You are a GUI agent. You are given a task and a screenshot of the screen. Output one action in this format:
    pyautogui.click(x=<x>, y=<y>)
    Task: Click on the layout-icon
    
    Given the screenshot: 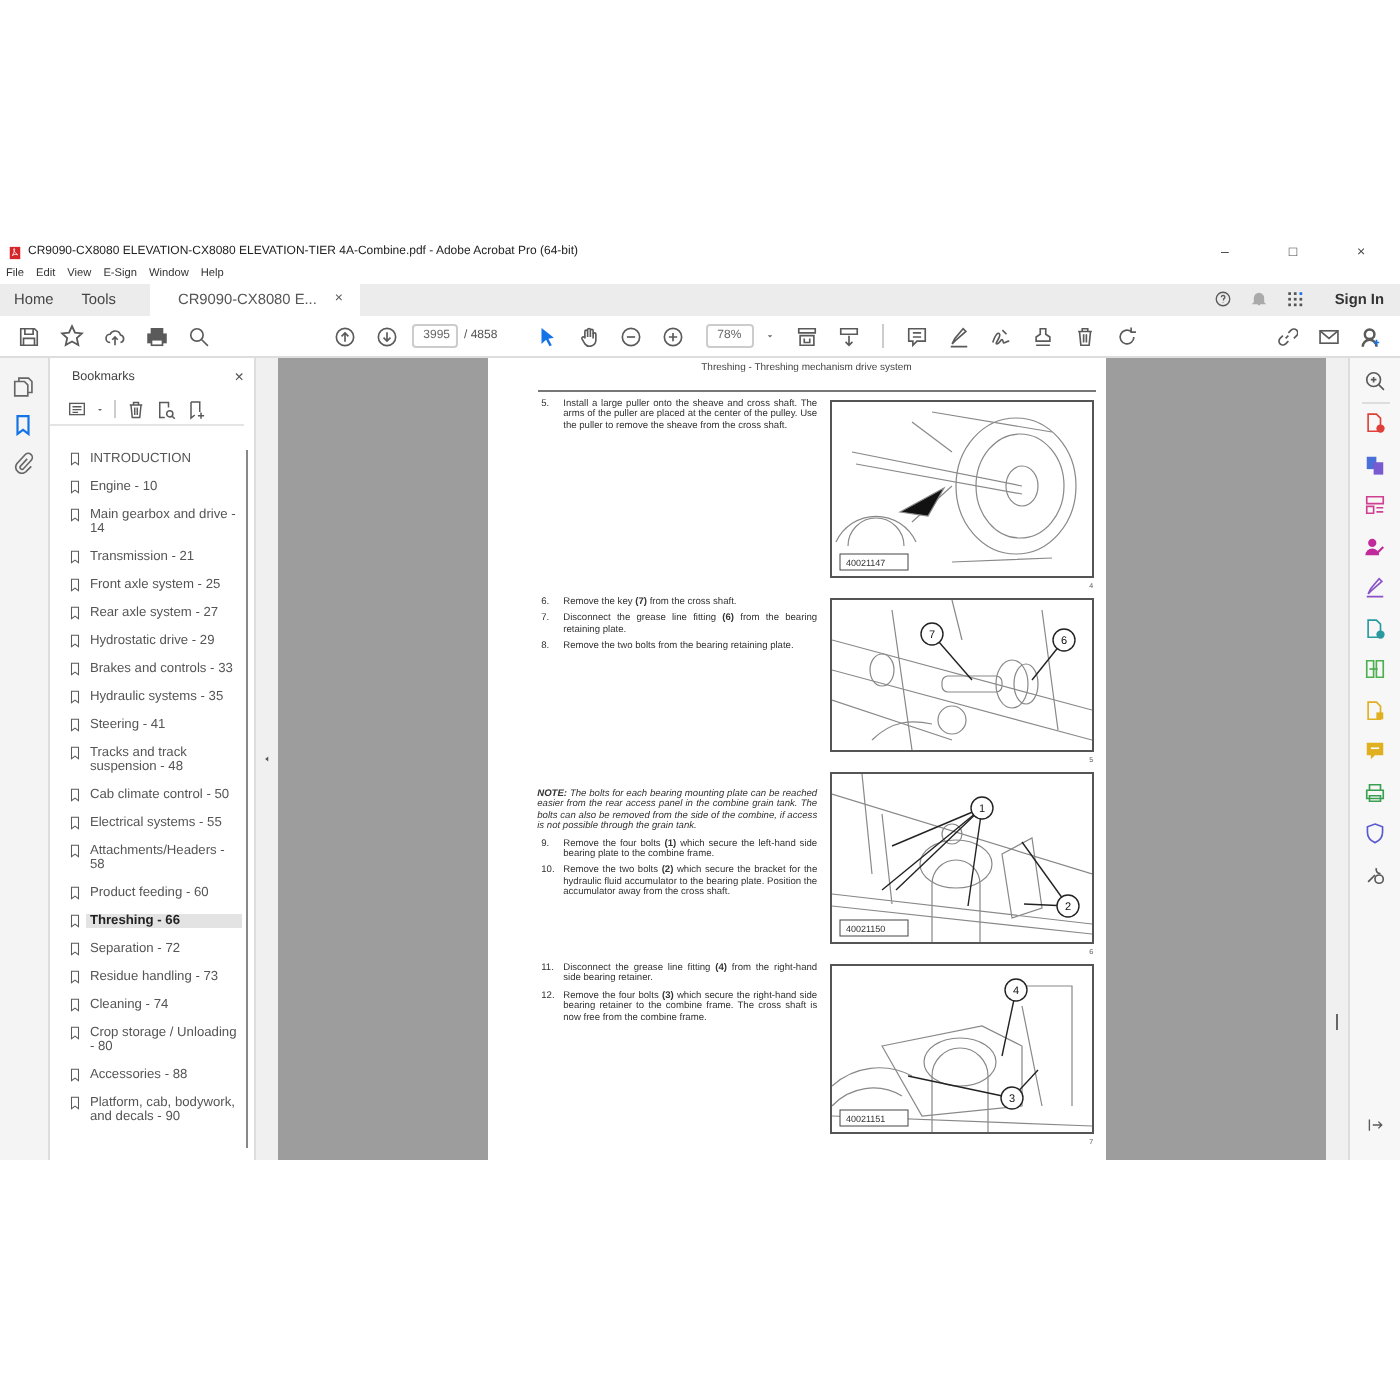 What is the action you would take?
    pyautogui.click(x=1375, y=505)
    